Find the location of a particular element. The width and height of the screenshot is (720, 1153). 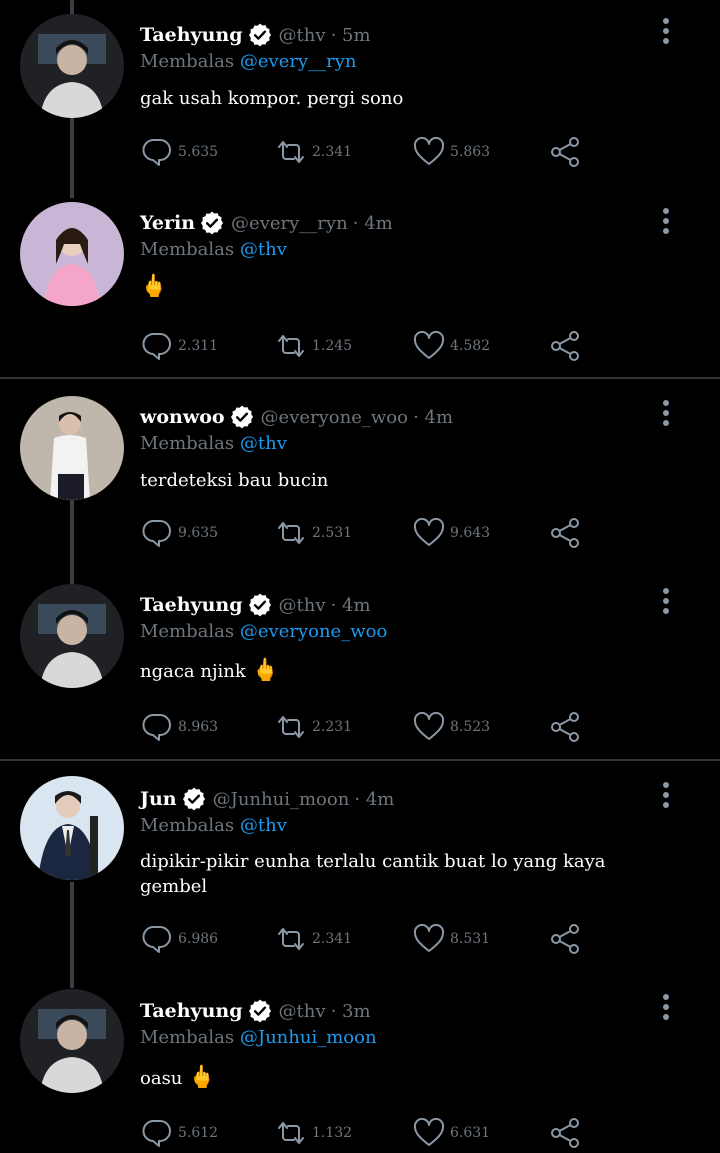

mention-link: @every__ryn is located at coordinates (298, 61).